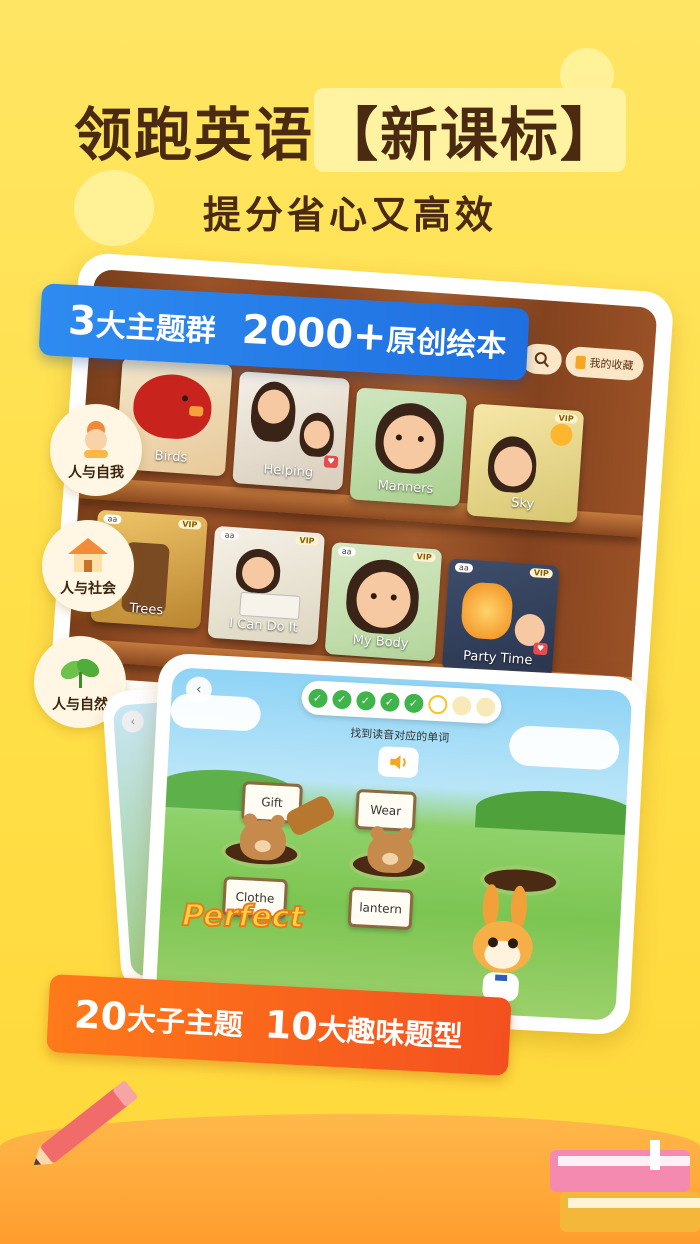  What do you see at coordinates (266, 585) in the screenshot?
I see `book-card: aa VIP I Can Do It` at bounding box center [266, 585].